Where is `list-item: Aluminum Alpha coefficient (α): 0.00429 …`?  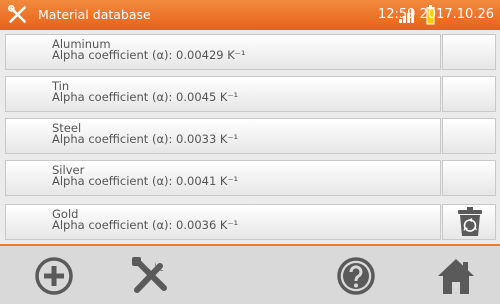
list-item: Aluminum Alpha coefficient (α): 0.00429 … is located at coordinates (223, 52).